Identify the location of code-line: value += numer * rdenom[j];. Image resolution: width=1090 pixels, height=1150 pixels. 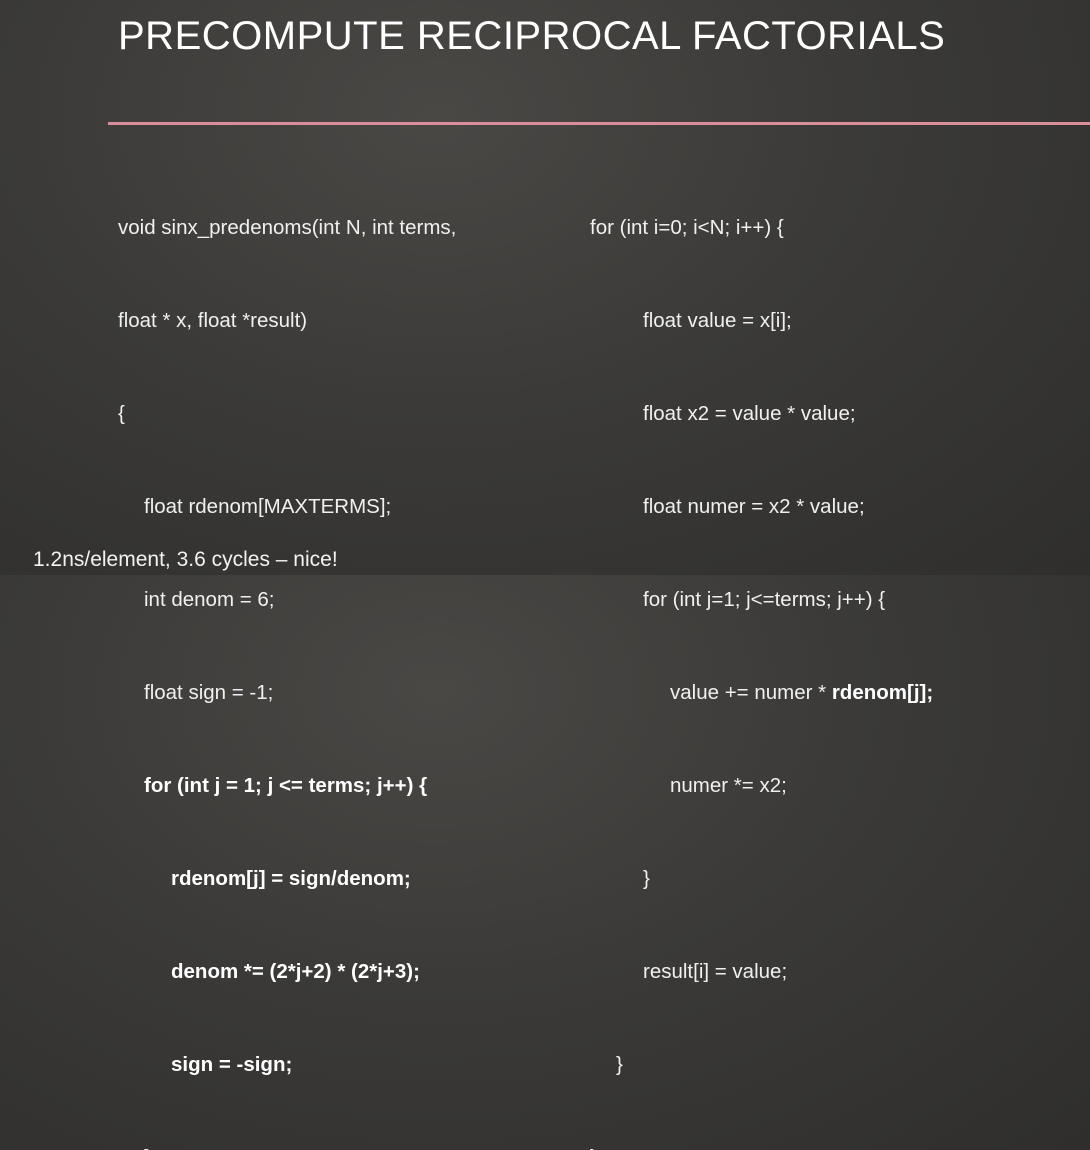
(761, 692).